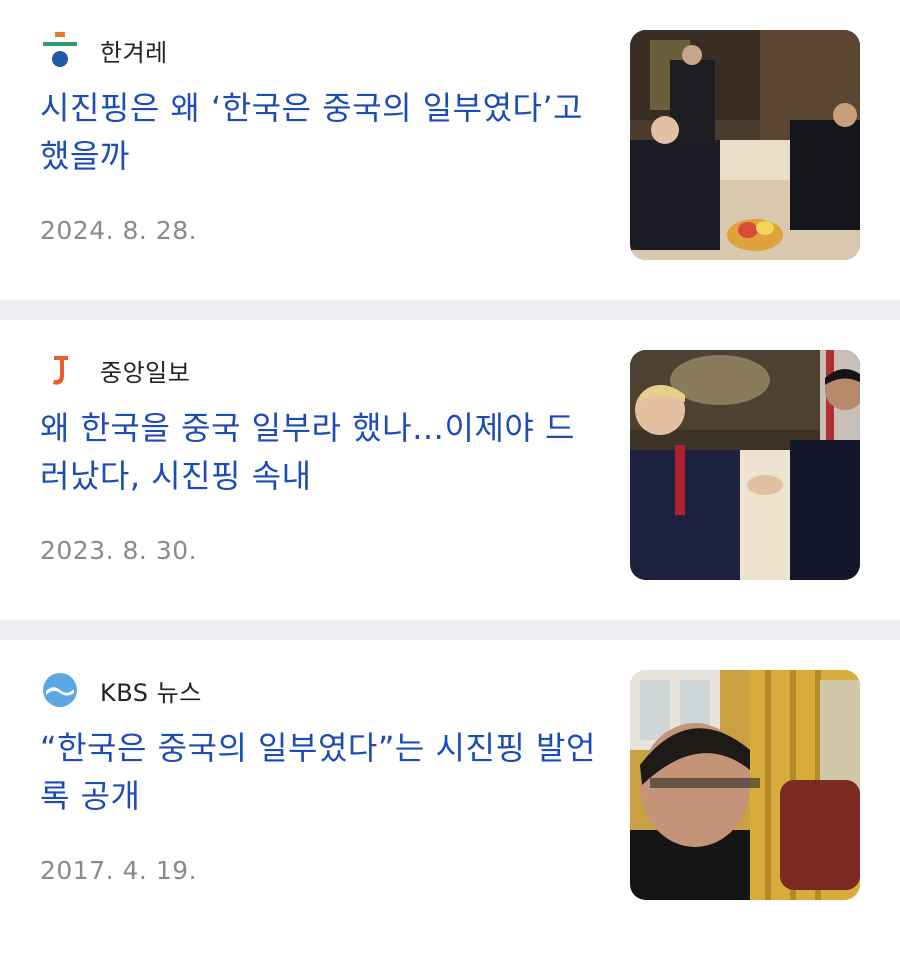 The width and height of the screenshot is (900, 957). Describe the element at coordinates (145, 372) in the screenshot. I see `source-name: 중앙일보` at that location.